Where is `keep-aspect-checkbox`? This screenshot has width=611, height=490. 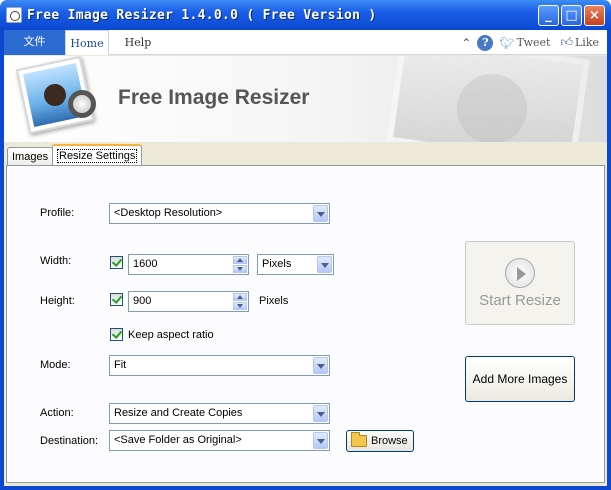 keep-aspect-checkbox is located at coordinates (116, 334).